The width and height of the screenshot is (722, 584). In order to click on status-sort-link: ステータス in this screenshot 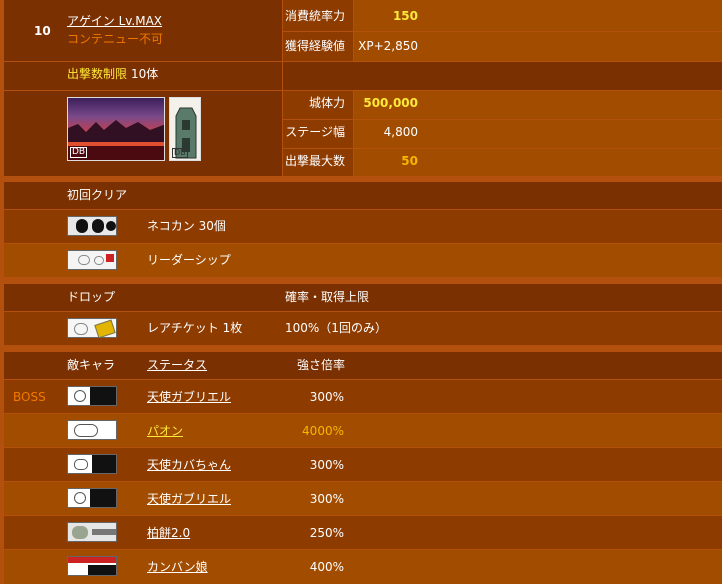, I will do `click(177, 365)`.